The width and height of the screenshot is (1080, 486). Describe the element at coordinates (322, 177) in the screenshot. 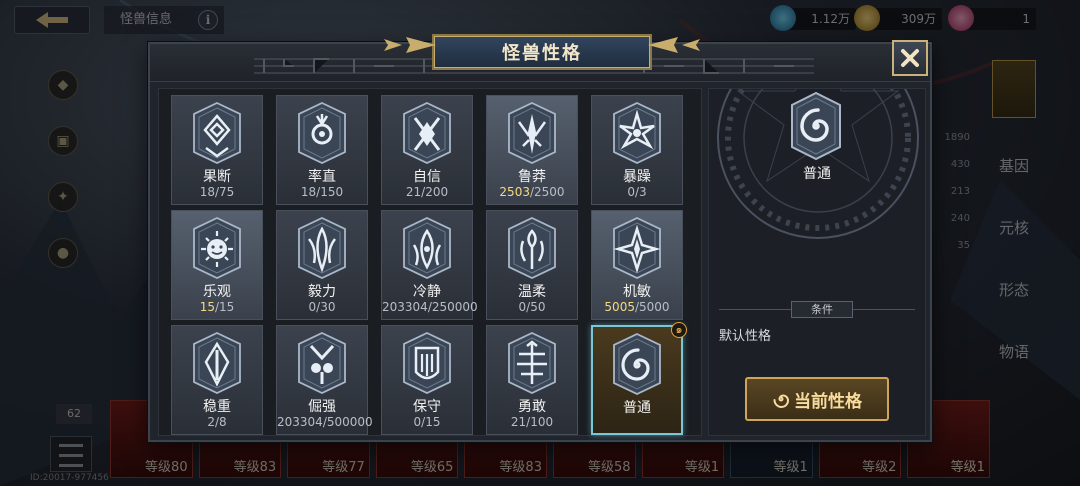

I see `personality-name: 率直` at that location.